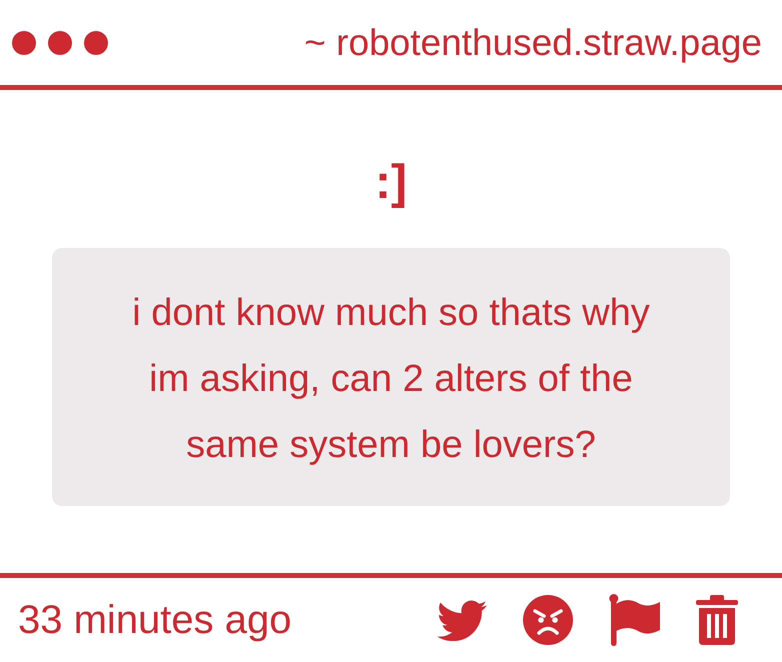  What do you see at coordinates (155, 620) in the screenshot?
I see `timestamp: 33 minutes ago` at bounding box center [155, 620].